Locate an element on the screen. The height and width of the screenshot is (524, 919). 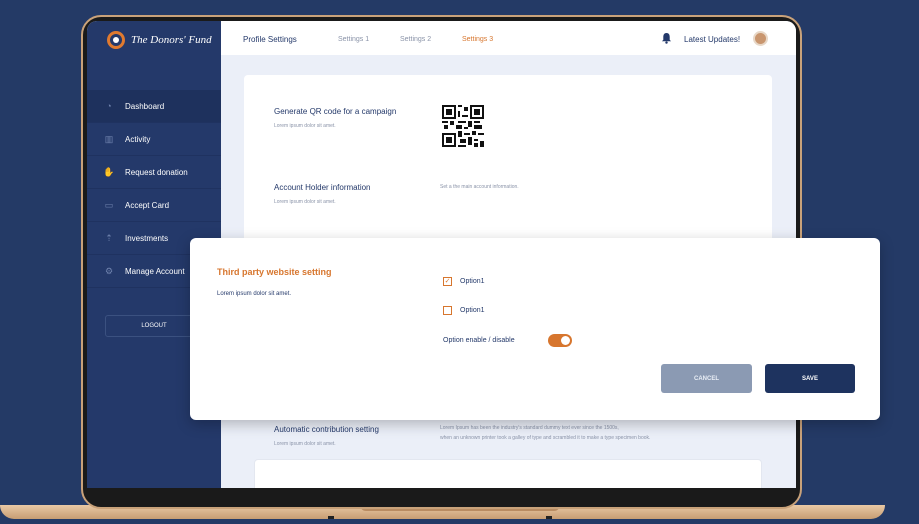
sidebar-item-request-donation: ✋ Request donation is located at coordinates (154, 172).